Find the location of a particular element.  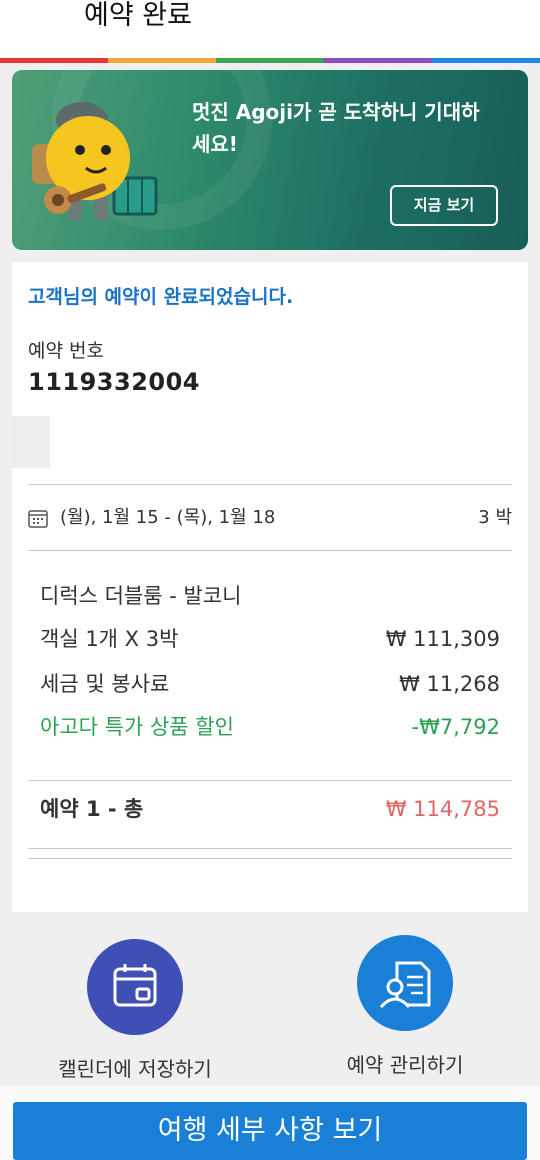

booking-number: 1119332004 is located at coordinates (114, 382).